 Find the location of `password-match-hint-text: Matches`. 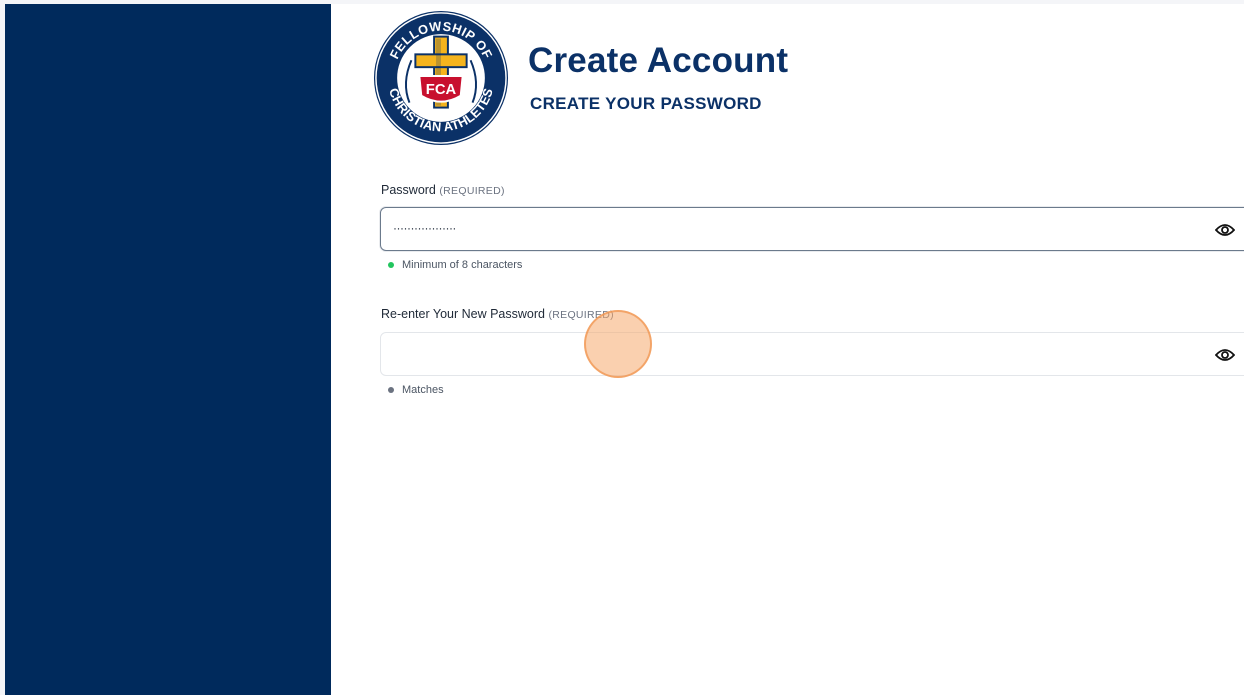

password-match-hint-text: Matches is located at coordinates (423, 390).